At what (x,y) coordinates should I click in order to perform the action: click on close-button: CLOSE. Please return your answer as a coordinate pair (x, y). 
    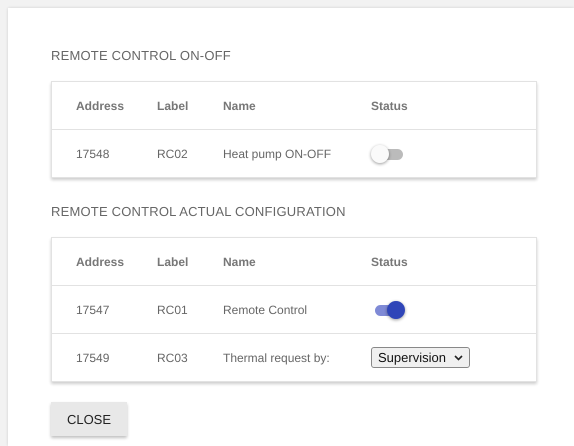
    Looking at the image, I should click on (89, 419).